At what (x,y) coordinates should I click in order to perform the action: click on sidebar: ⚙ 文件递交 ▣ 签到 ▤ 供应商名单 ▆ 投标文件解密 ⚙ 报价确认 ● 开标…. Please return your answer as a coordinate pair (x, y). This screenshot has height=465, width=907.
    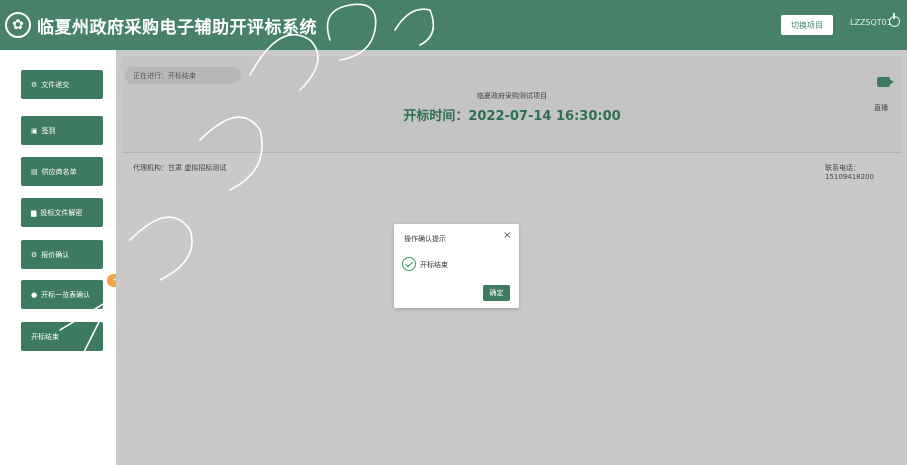
    Looking at the image, I should click on (65, 257).